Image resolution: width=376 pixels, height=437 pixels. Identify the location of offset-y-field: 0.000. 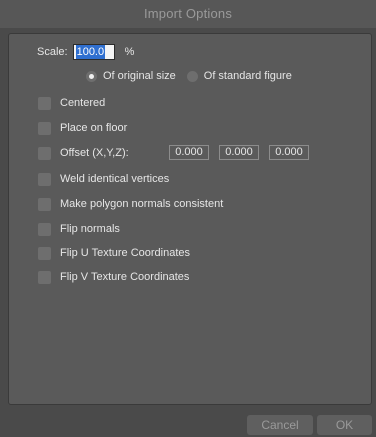
(239, 152).